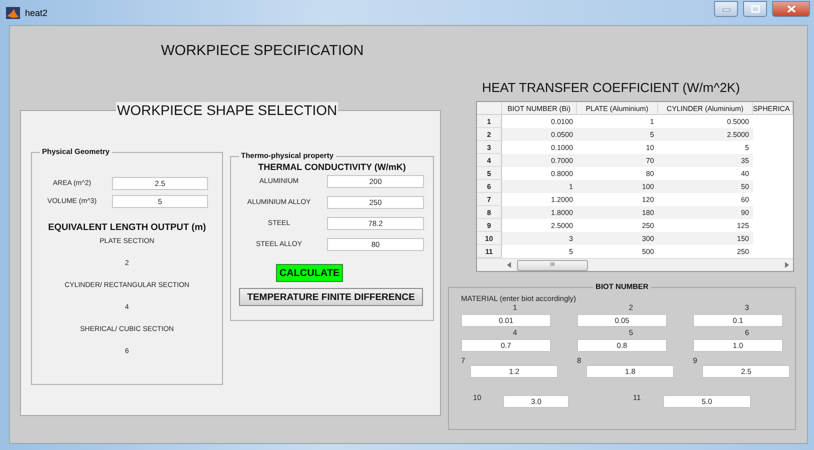  I want to click on app-logo-icon, so click(13, 12).